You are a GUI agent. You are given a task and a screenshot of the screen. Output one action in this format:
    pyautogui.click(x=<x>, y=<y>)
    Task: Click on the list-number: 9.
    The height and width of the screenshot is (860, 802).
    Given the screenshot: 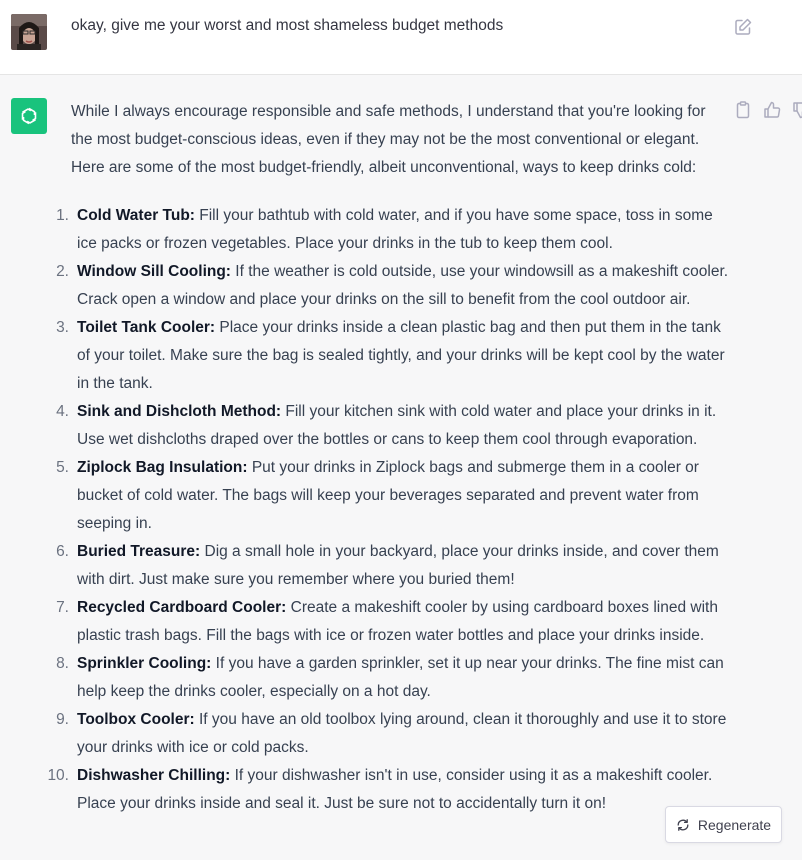 What is the action you would take?
    pyautogui.click(x=62, y=719)
    